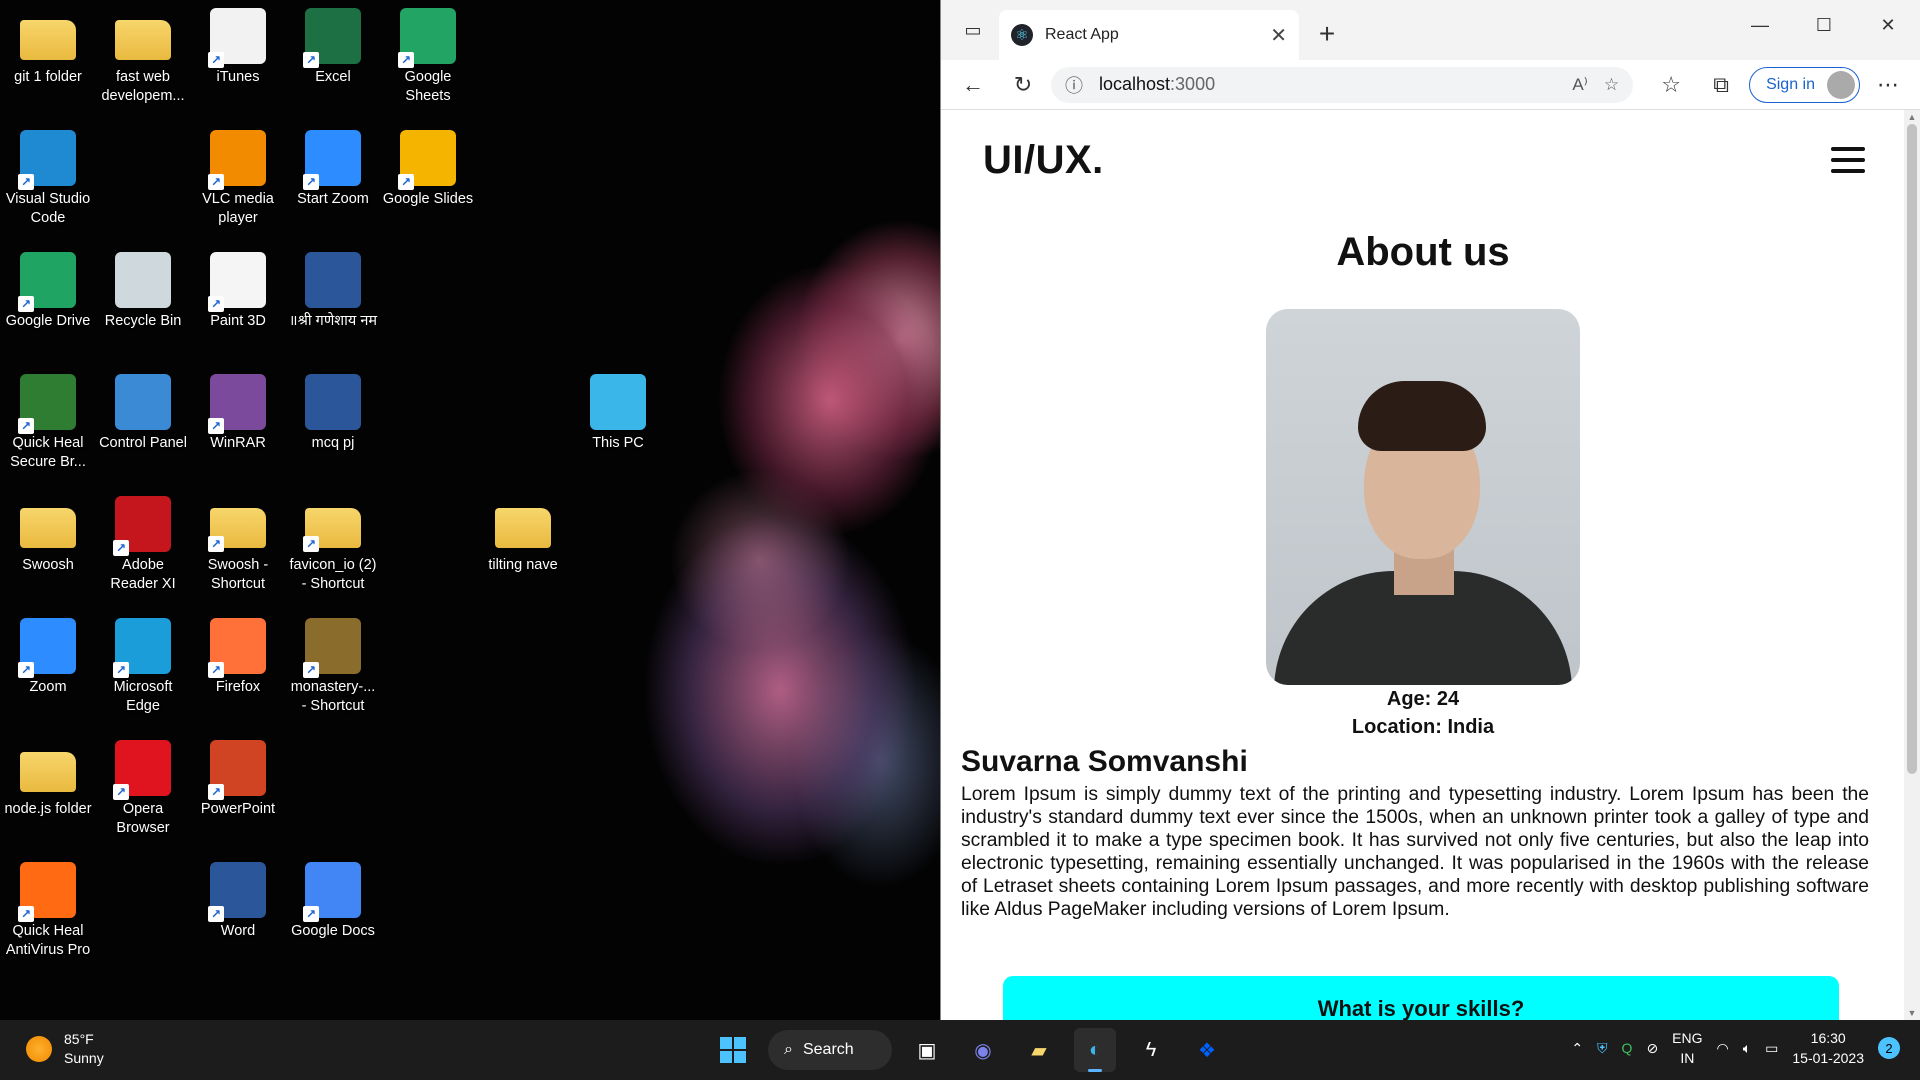 The width and height of the screenshot is (1920, 1080). Describe the element at coordinates (1889, 1048) in the screenshot. I see `notification-badge: 2` at that location.